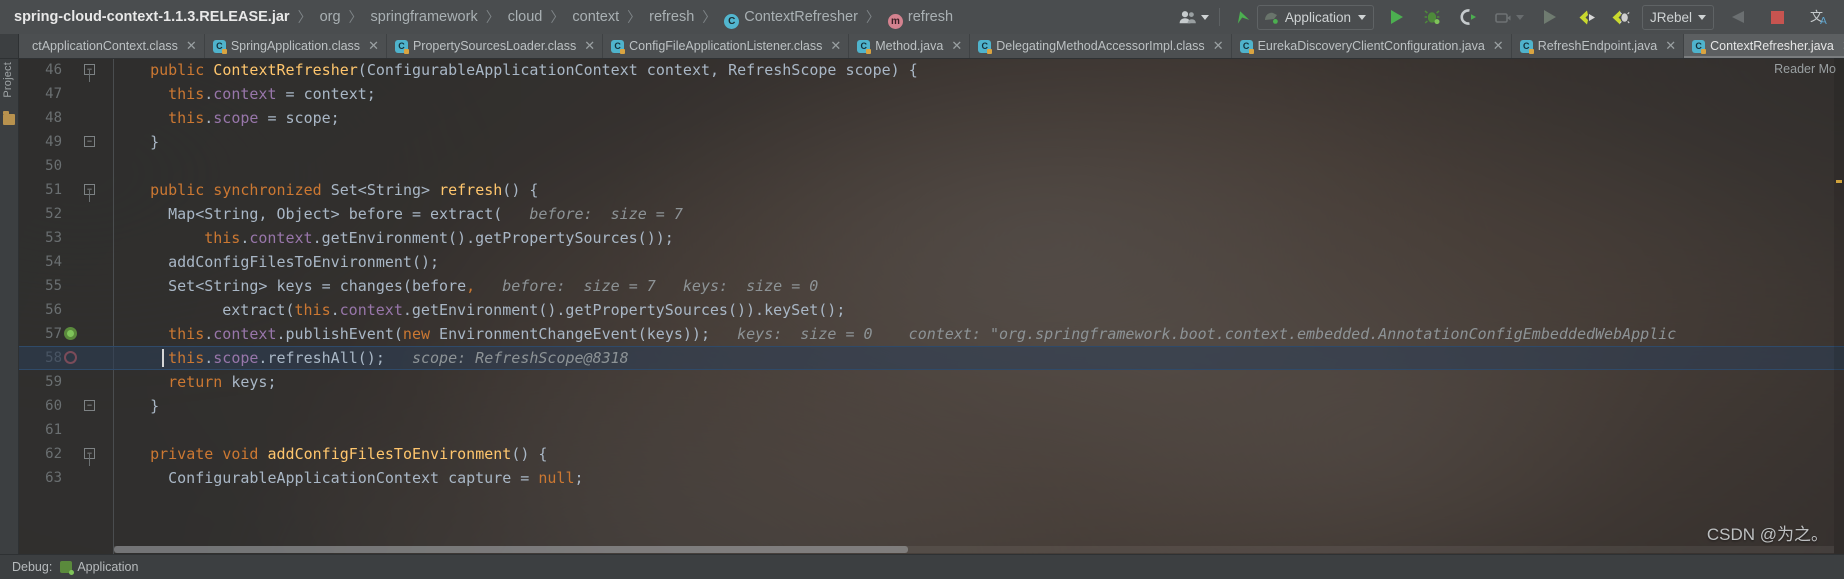 Image resolution: width=1844 pixels, height=579 pixels. Describe the element at coordinates (1397, 17) in the screenshot. I see `run-icon` at that location.